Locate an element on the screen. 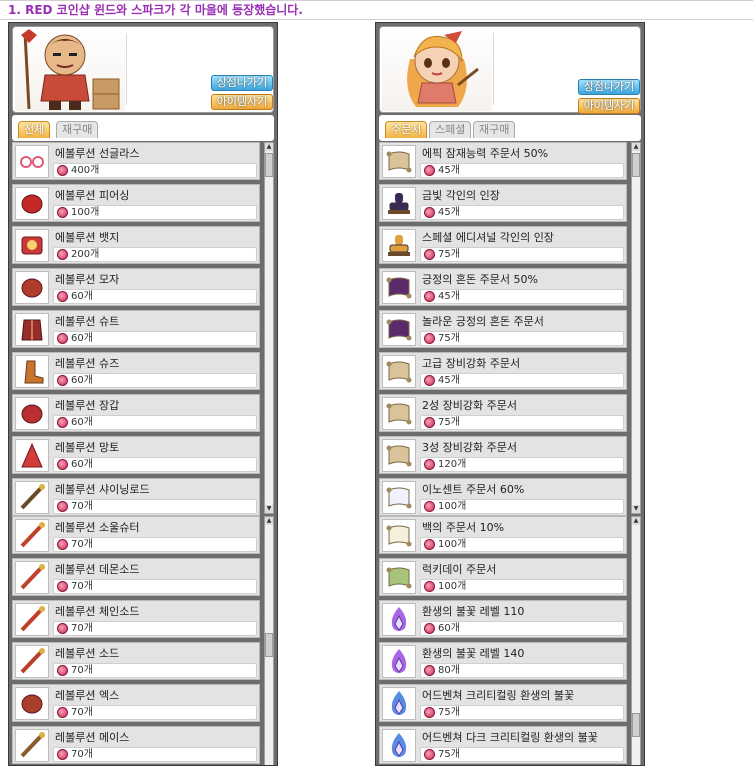  chain-sword-icon is located at coordinates (32, 619).